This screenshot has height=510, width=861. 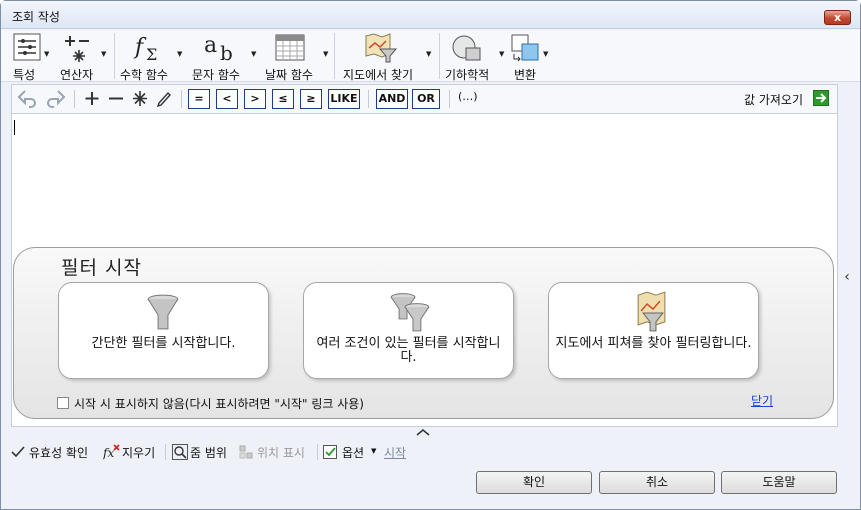 What do you see at coordinates (468, 100) in the screenshot?
I see `parentheses-button: (…)` at bounding box center [468, 100].